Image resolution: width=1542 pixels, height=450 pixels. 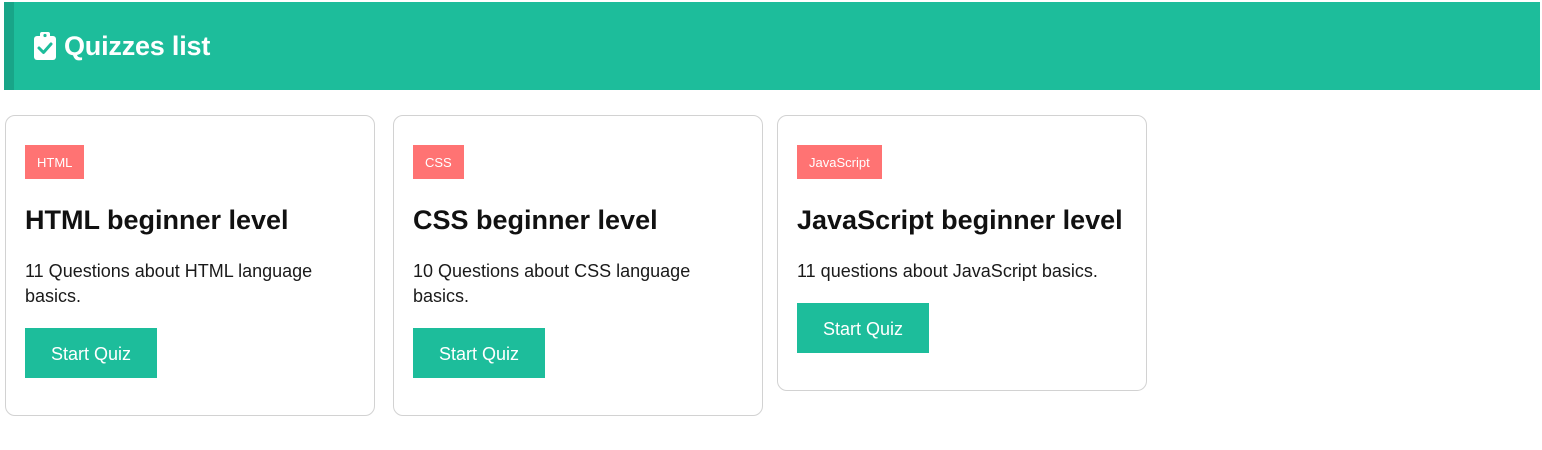 What do you see at coordinates (947, 271) in the screenshot?
I see `quiz-description: 11 questions about JavaScript basics.` at bounding box center [947, 271].